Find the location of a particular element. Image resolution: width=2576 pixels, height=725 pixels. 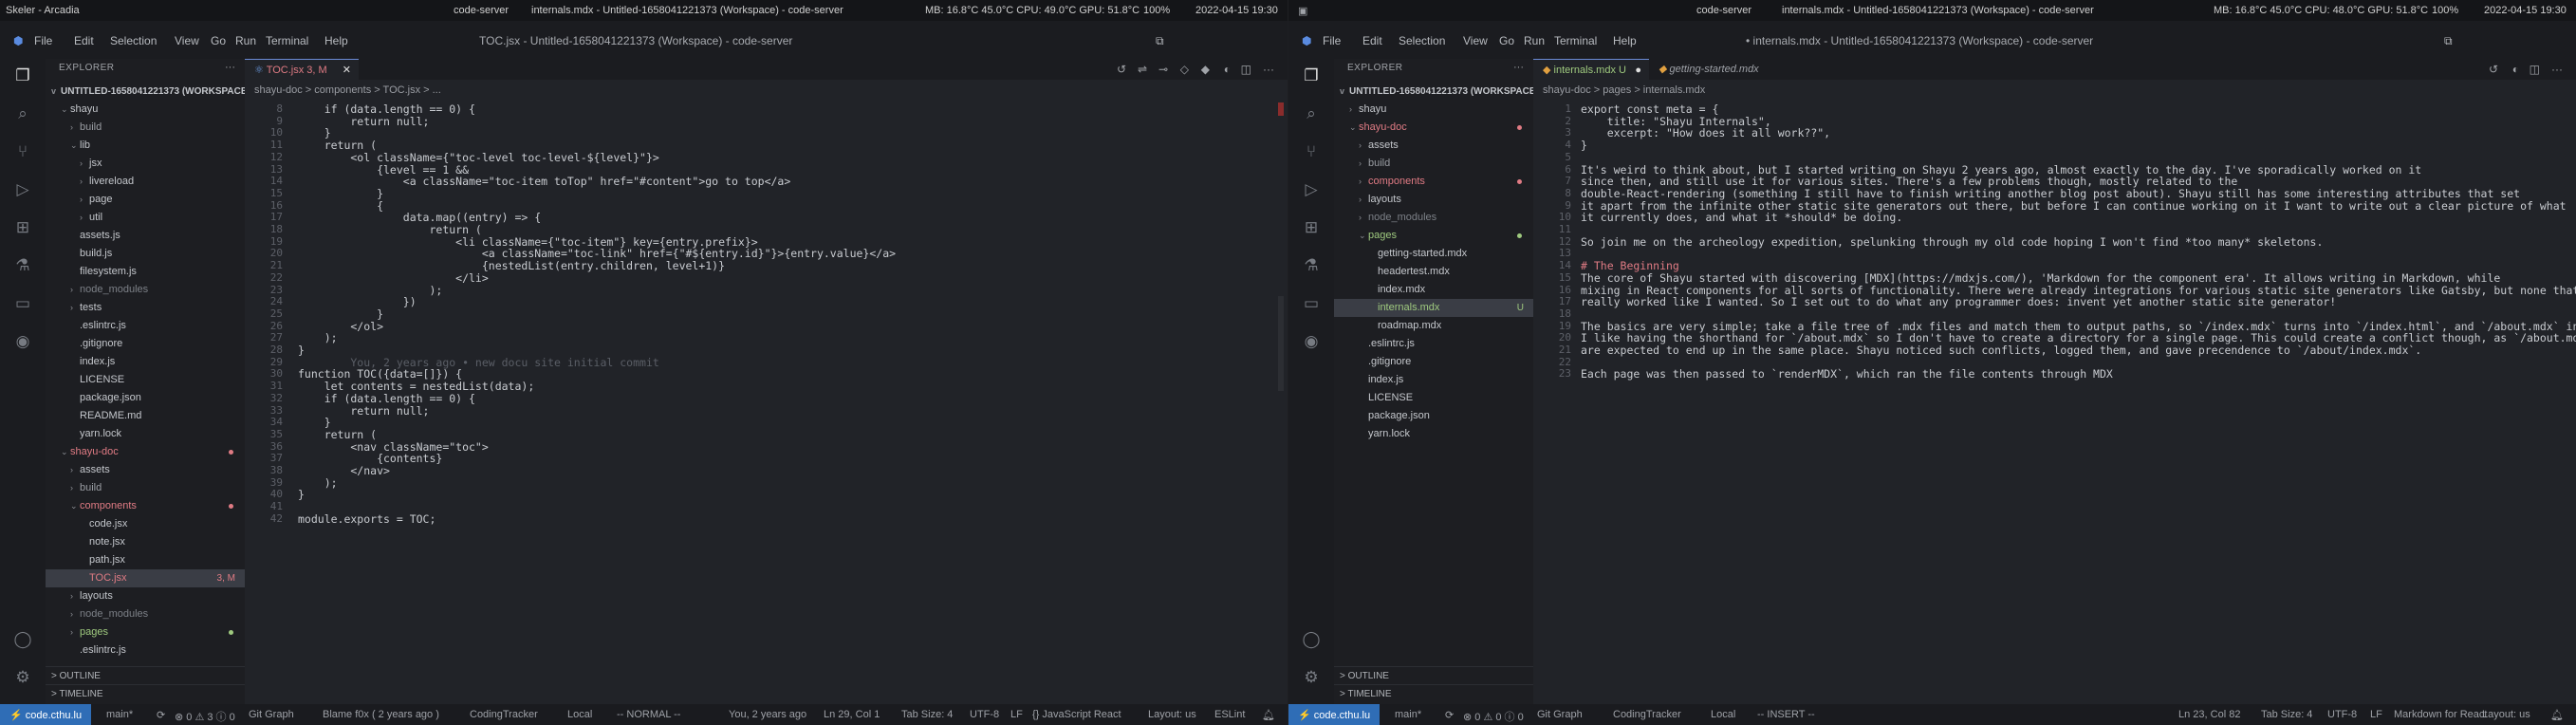

testing-icon: ⚗ is located at coordinates (1311, 266).